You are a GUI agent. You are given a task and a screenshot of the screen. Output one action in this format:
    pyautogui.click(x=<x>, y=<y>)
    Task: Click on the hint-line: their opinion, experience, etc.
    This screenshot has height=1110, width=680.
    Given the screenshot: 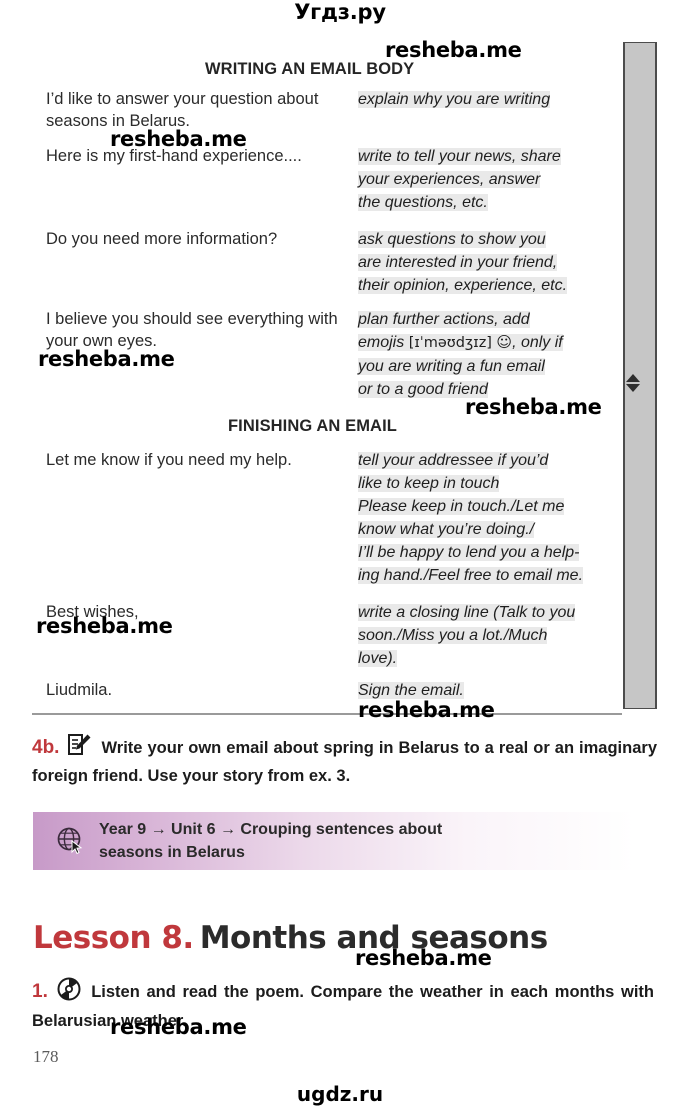 What is the action you would take?
    pyautogui.click(x=463, y=285)
    